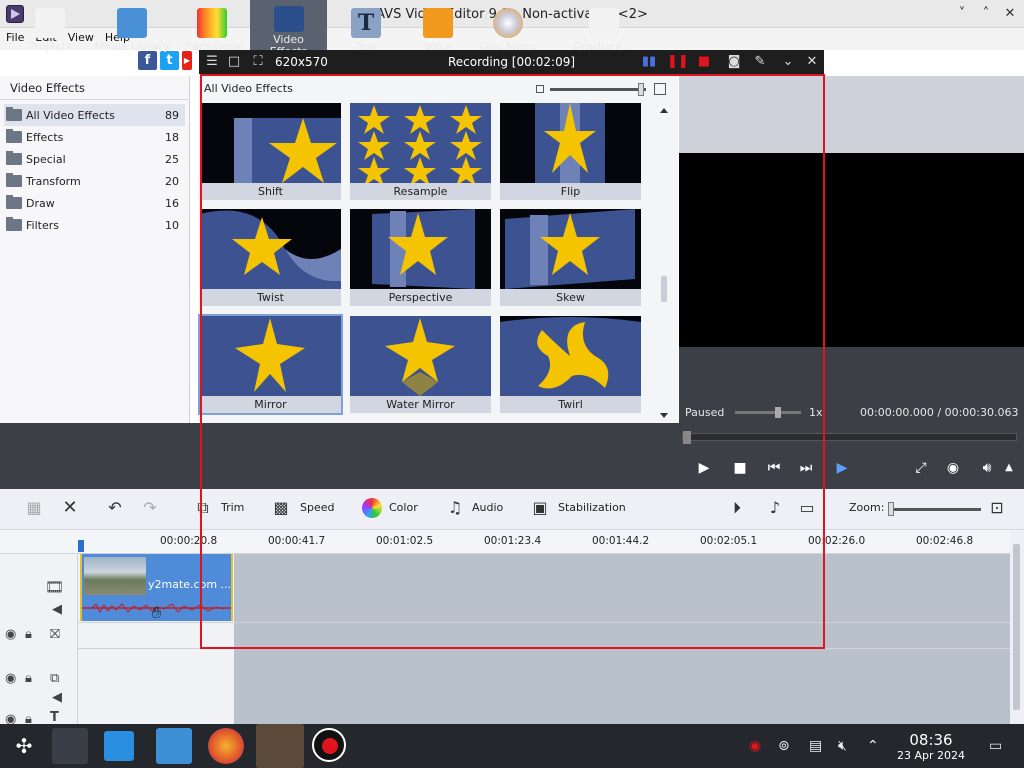 Image resolution: width=1024 pixels, height=768 pixels. What do you see at coordinates (953, 468) in the screenshot?
I see `snapshot-icon: ◉` at bounding box center [953, 468].